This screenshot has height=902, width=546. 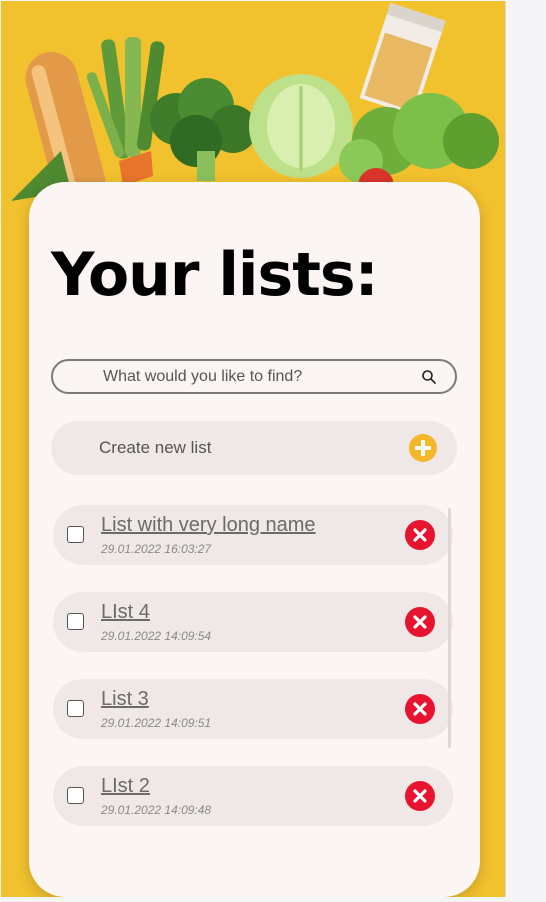 I want to click on list-date: 29.01.2022 16:03:27, so click(x=156, y=549).